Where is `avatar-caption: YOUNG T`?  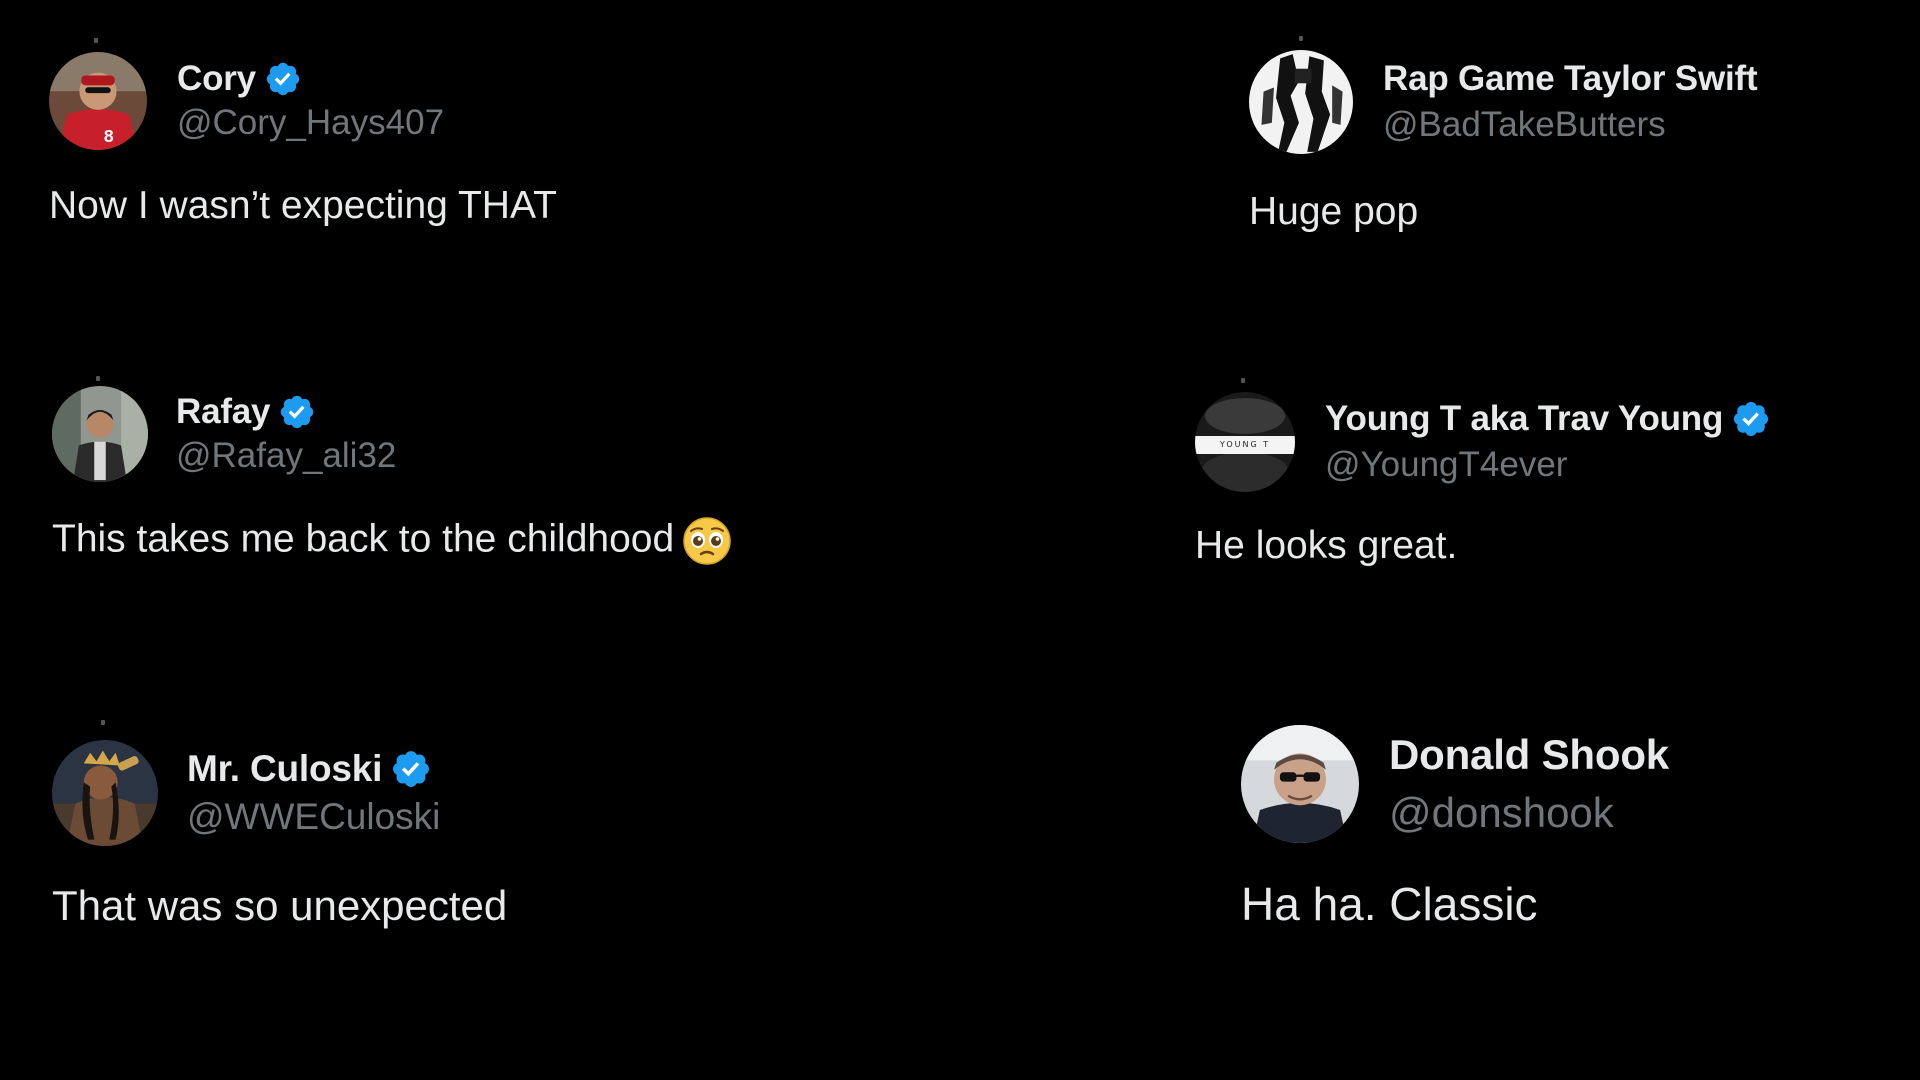 avatar-caption: YOUNG T is located at coordinates (1245, 444).